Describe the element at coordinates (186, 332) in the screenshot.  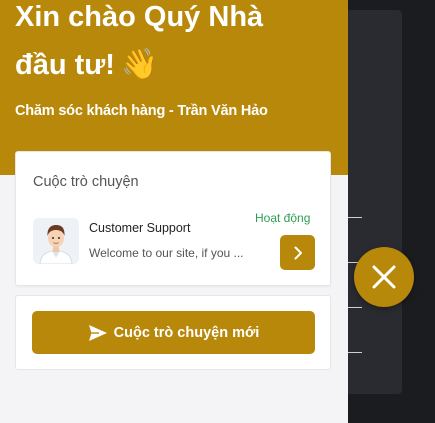
I see `new-chat-label: Cuộc trò chuyện mới` at that location.